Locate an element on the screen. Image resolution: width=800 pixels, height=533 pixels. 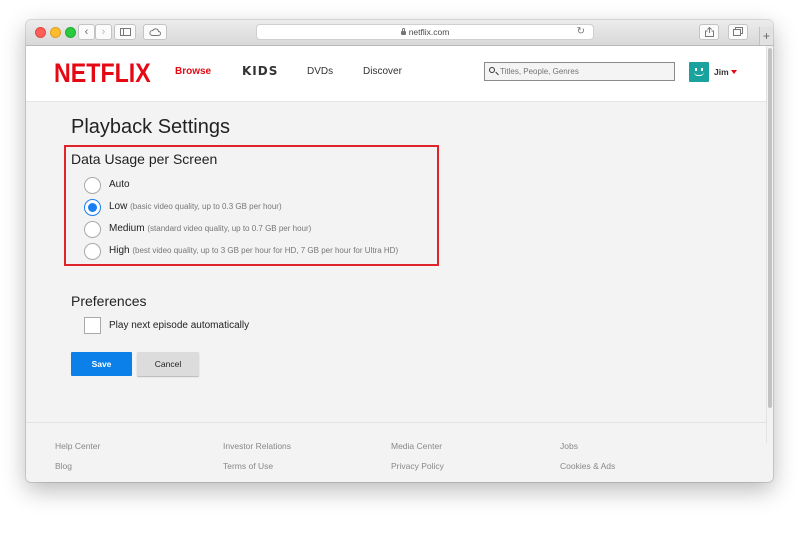
footer-link-blog: Blog is located at coordinates (63, 466).